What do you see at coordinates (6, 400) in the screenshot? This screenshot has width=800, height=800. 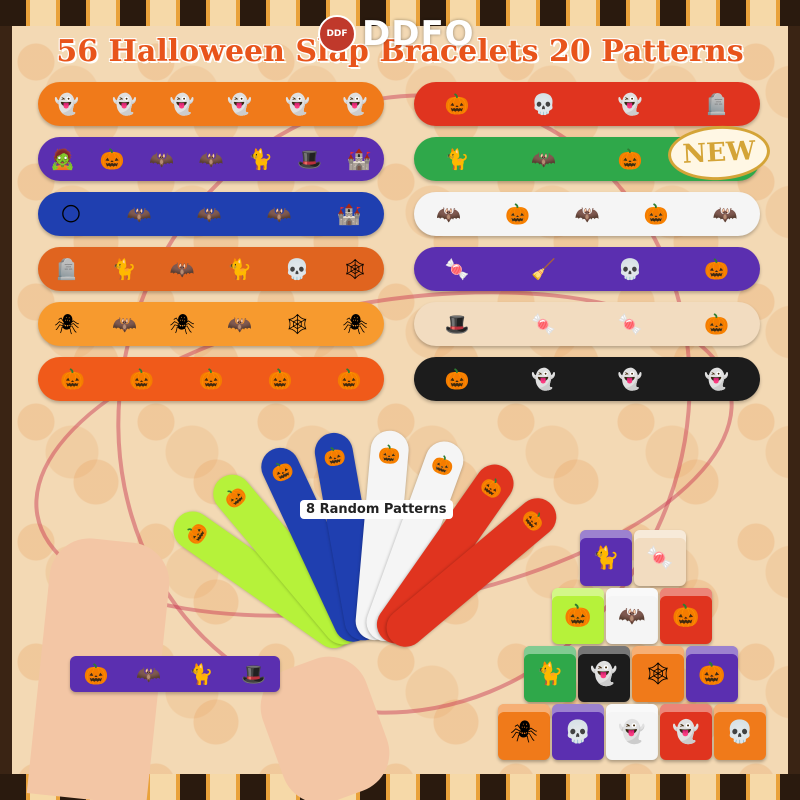 I see `left-border` at bounding box center [6, 400].